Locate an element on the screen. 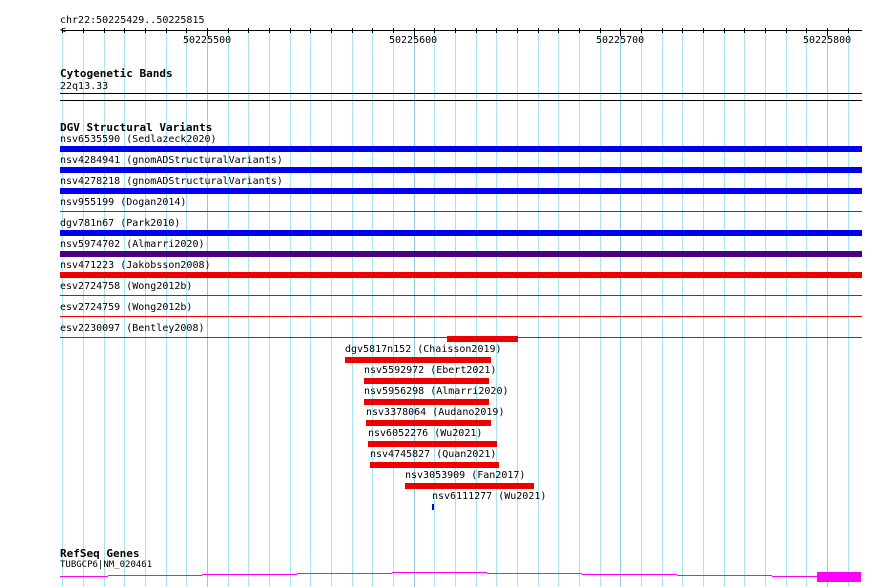  gene-exon is located at coordinates (839, 577).